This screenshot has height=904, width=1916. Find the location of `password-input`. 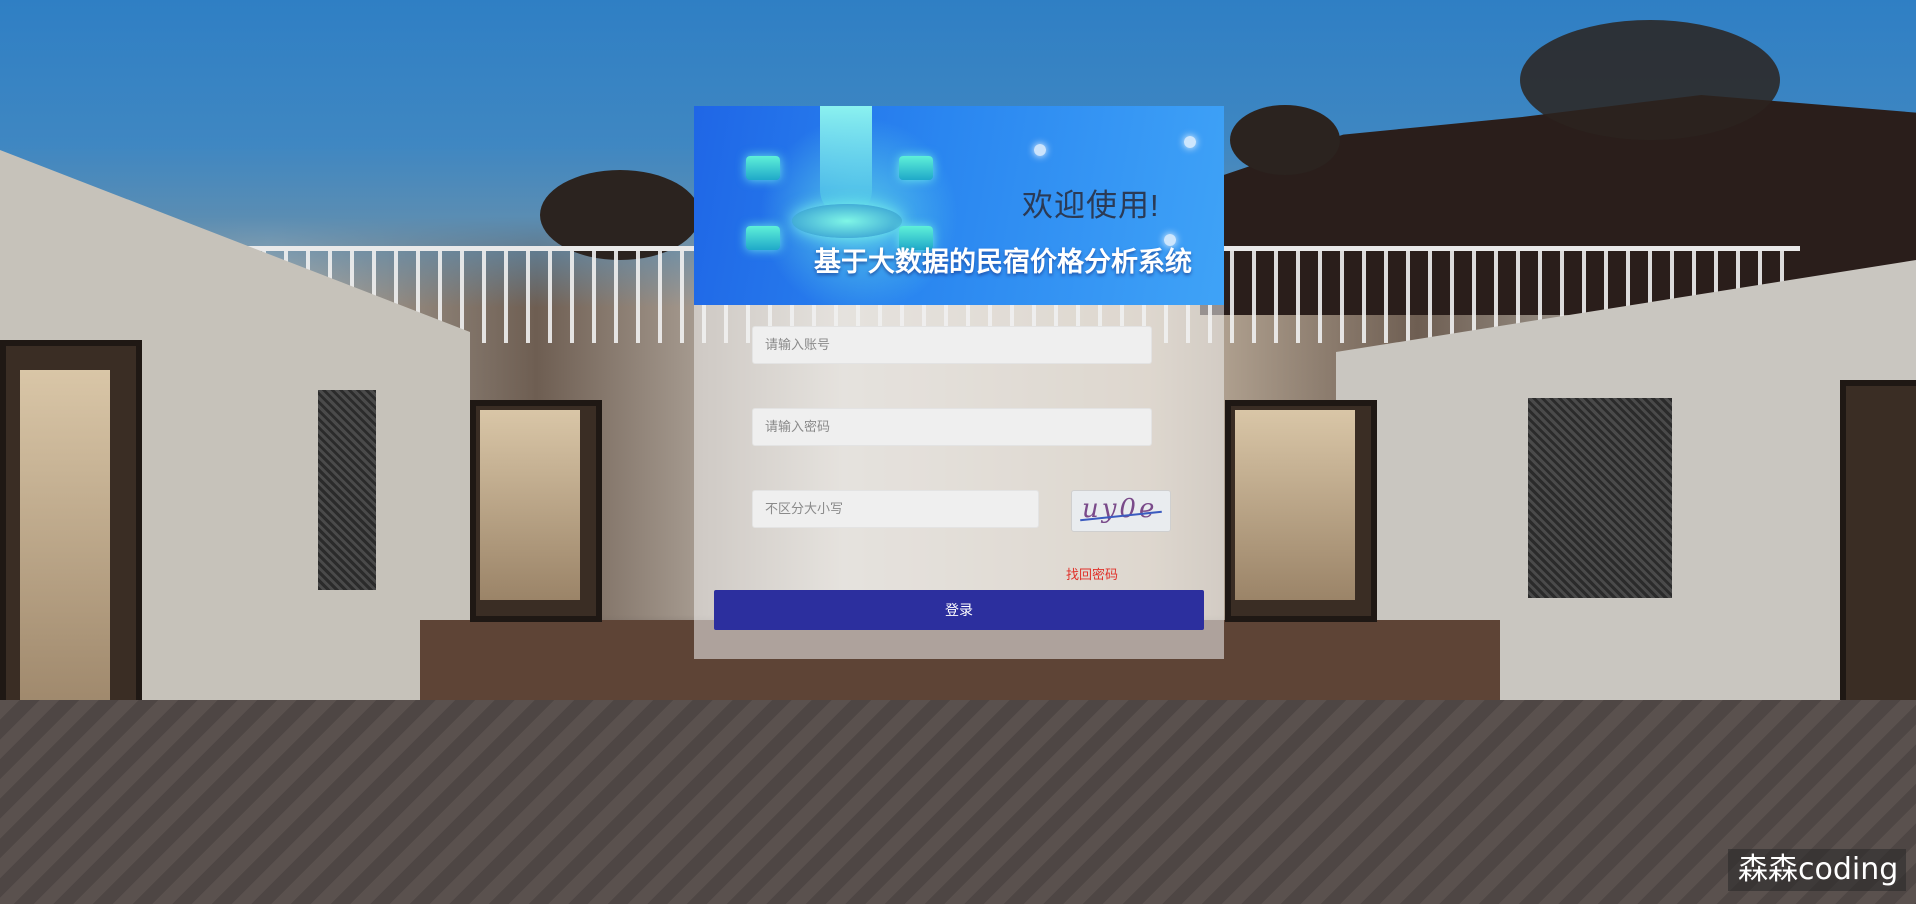

password-input is located at coordinates (952, 427).